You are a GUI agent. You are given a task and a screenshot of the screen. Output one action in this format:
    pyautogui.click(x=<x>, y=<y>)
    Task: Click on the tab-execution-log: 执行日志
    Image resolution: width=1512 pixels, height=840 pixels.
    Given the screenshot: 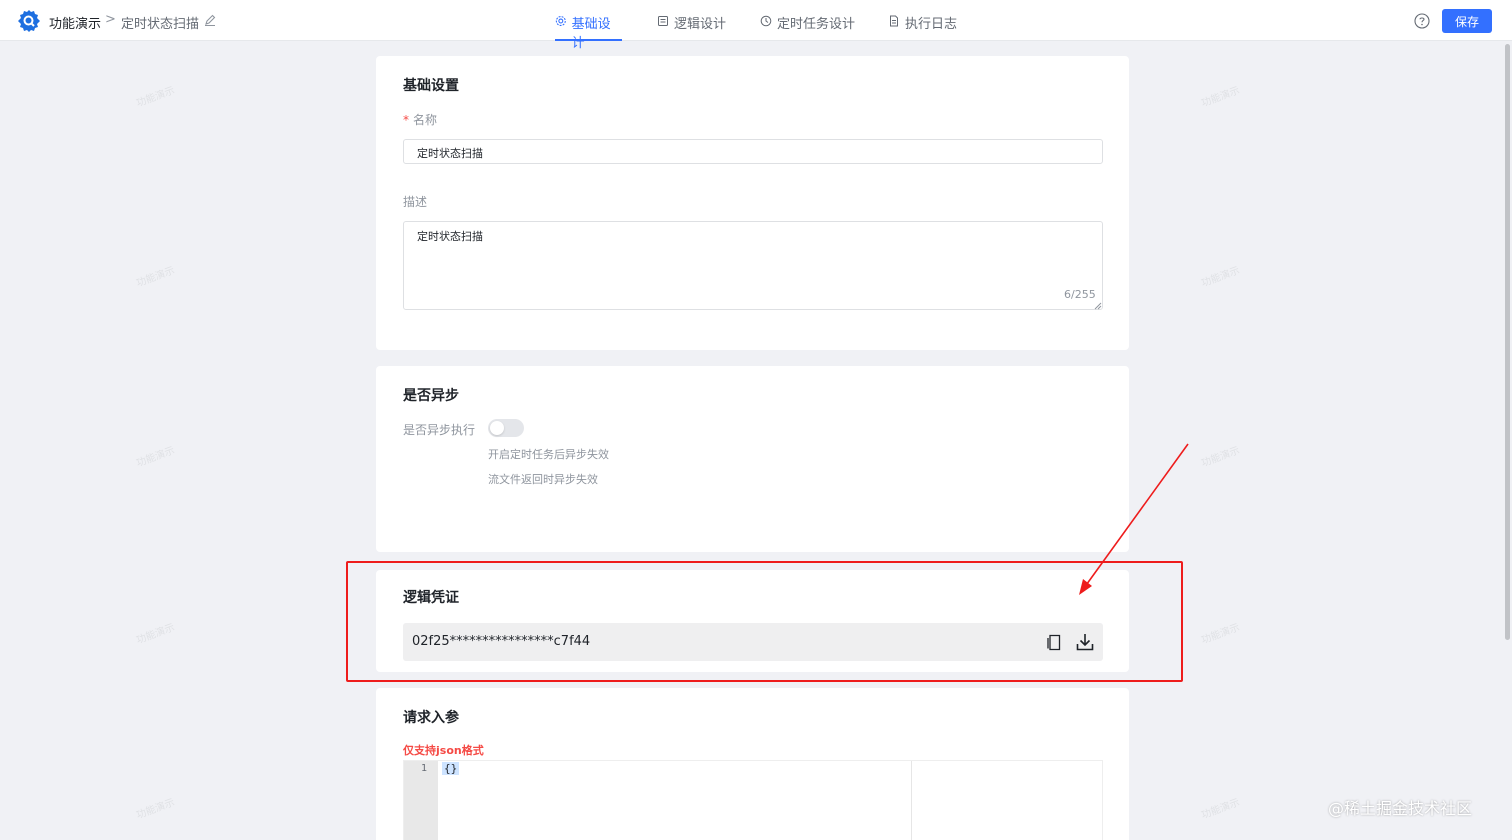 What is the action you would take?
    pyautogui.click(x=922, y=27)
    